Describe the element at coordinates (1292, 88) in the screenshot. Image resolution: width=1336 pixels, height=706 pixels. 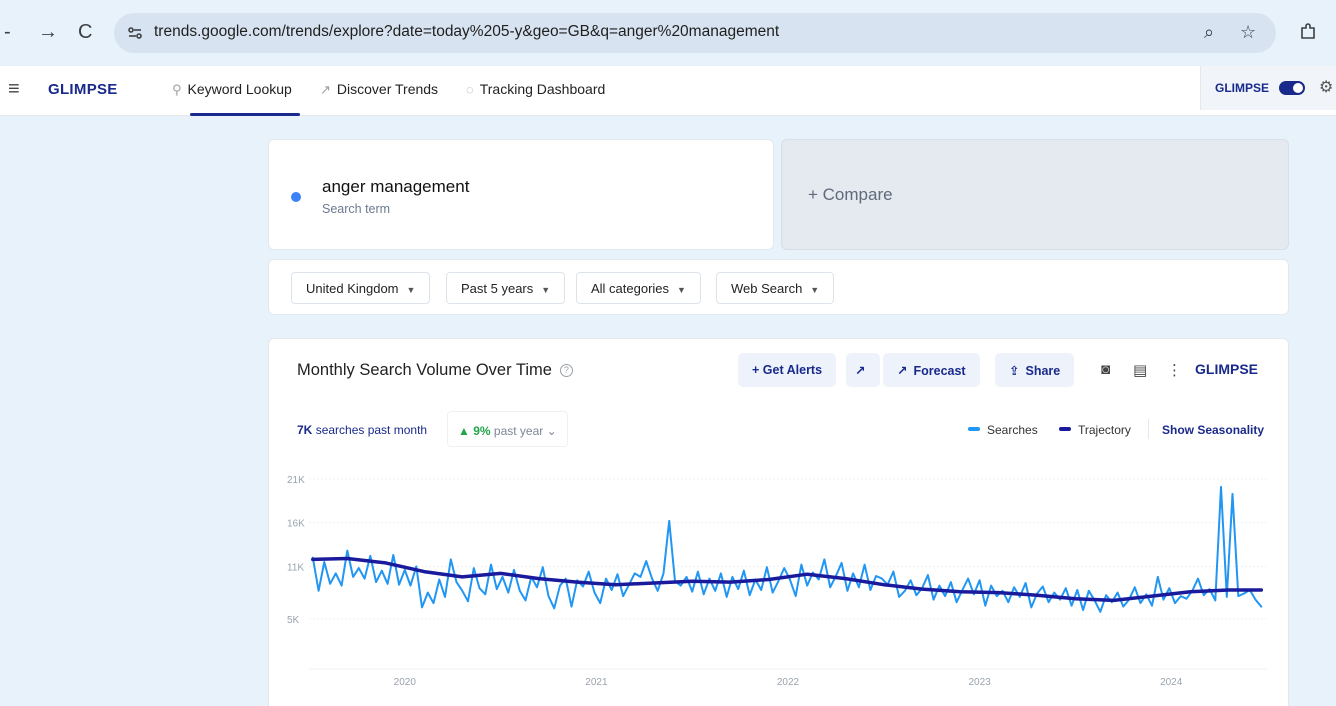
I see `extension-toggle` at that location.